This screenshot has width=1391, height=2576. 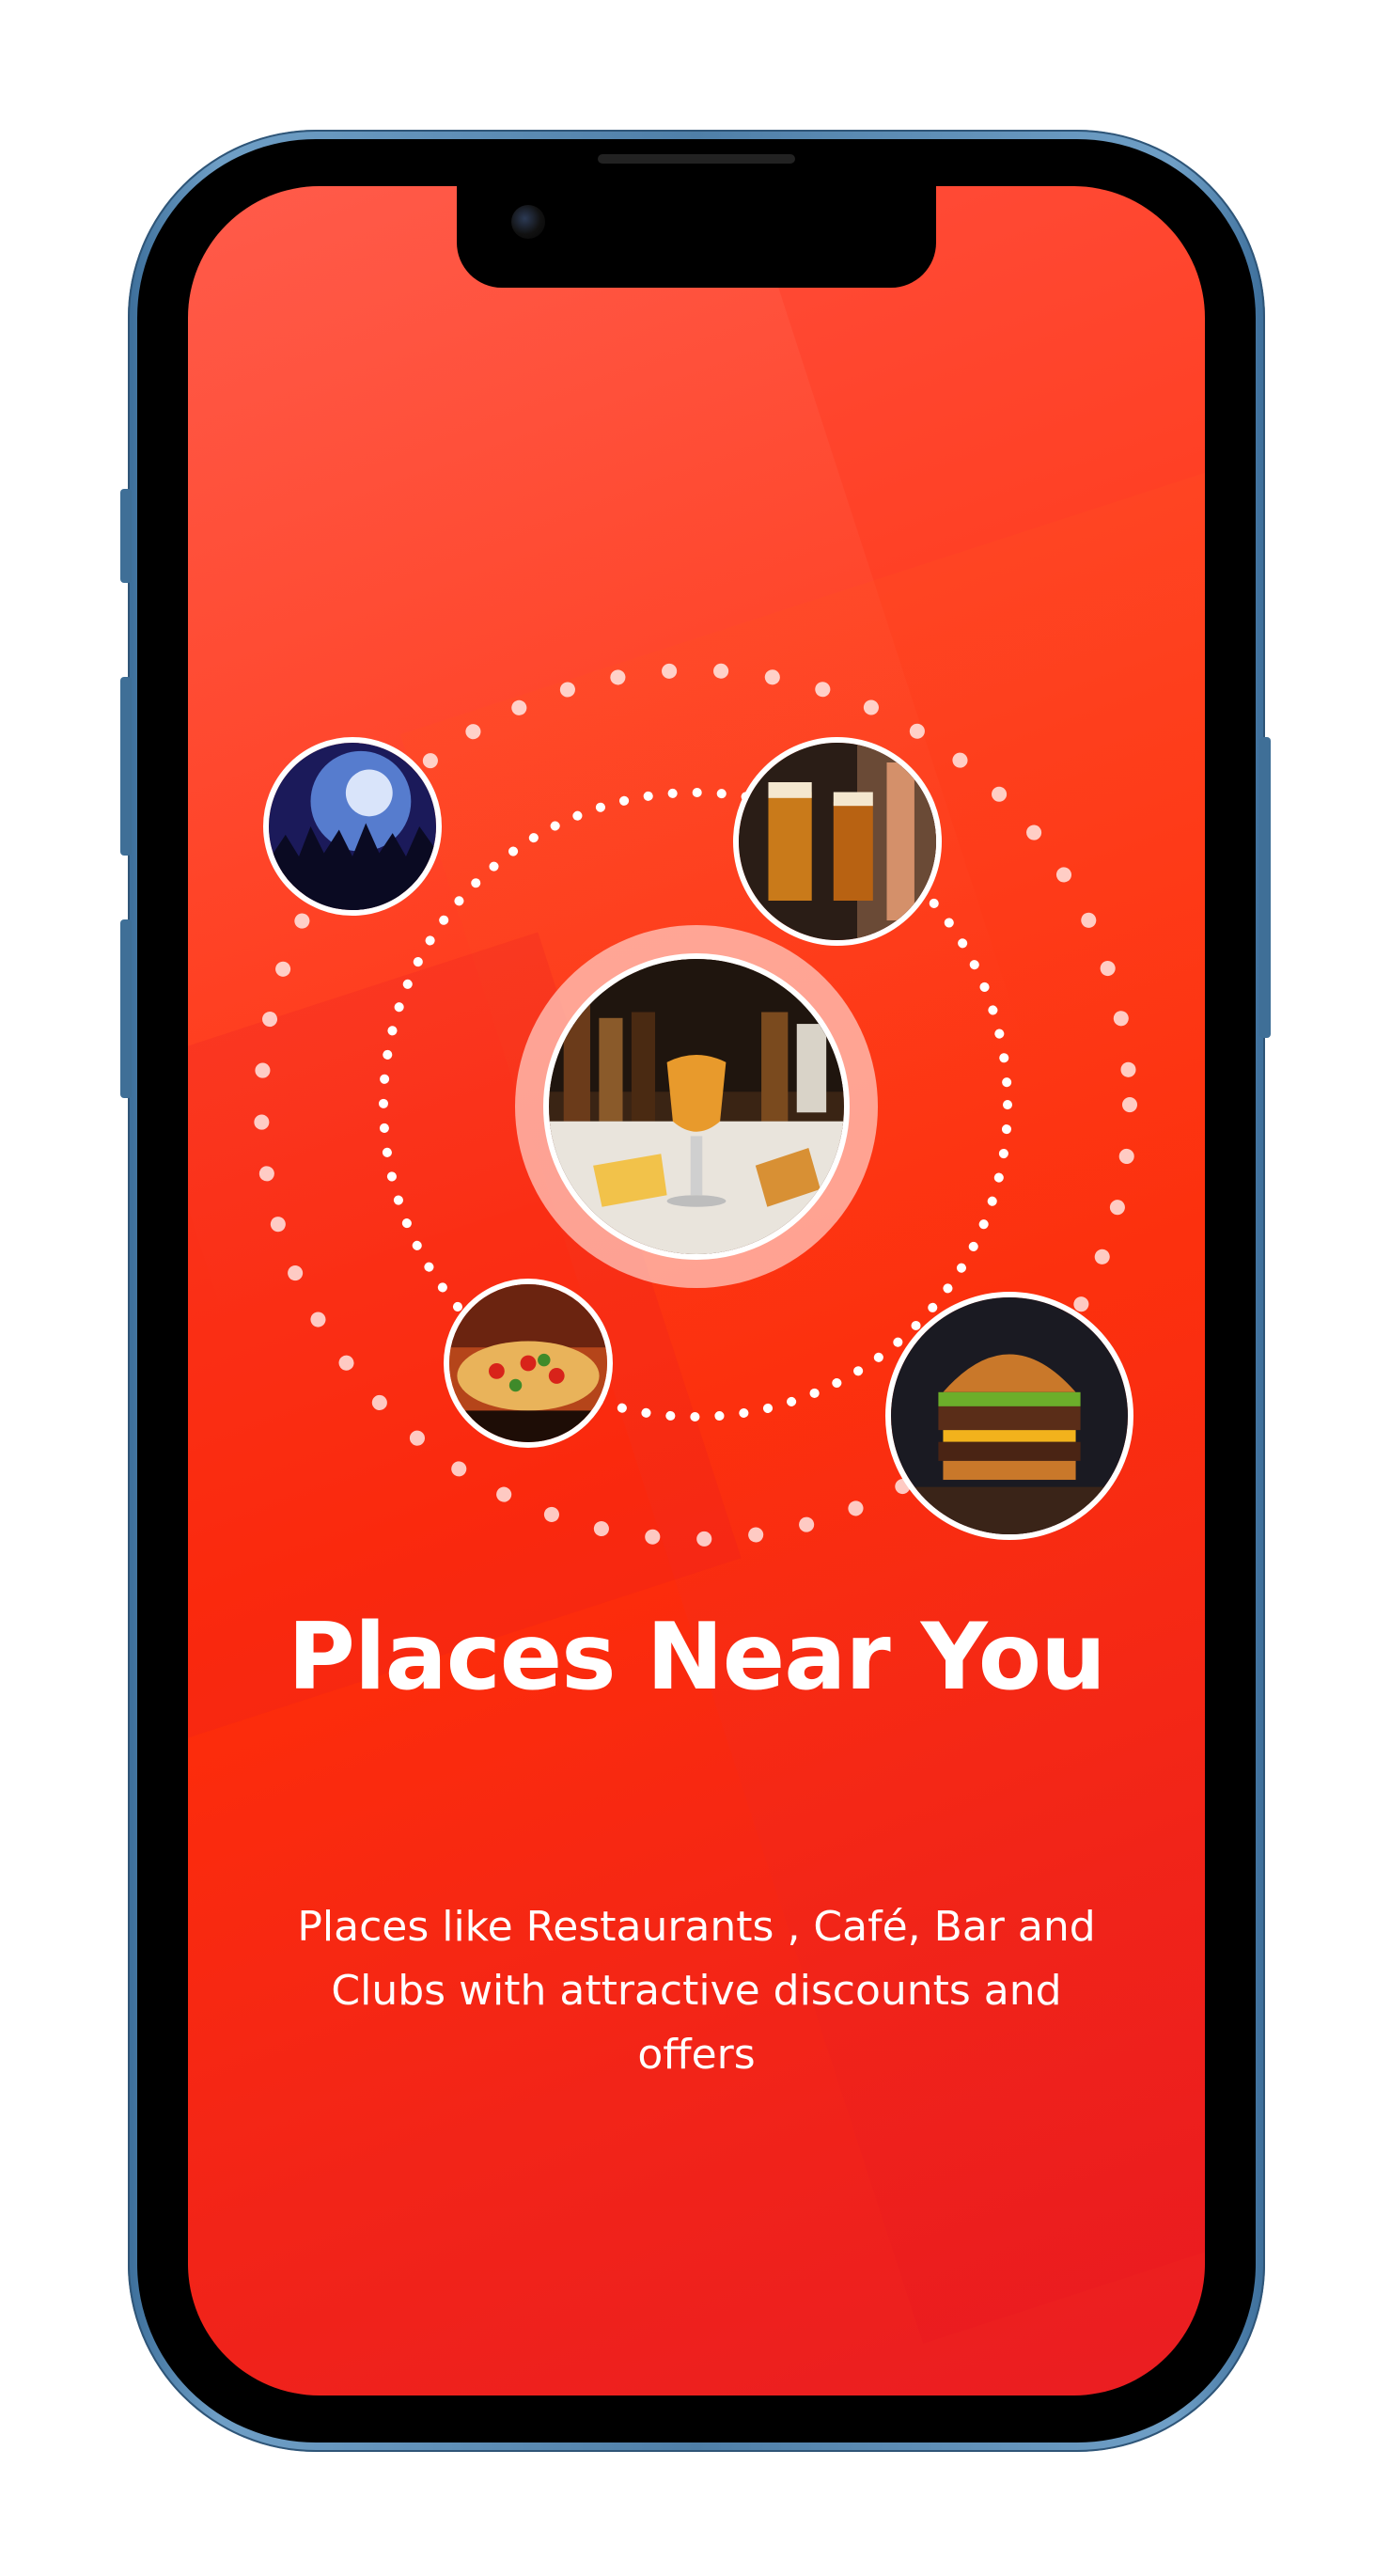 I want to click on center-photo, so click(x=696, y=1106).